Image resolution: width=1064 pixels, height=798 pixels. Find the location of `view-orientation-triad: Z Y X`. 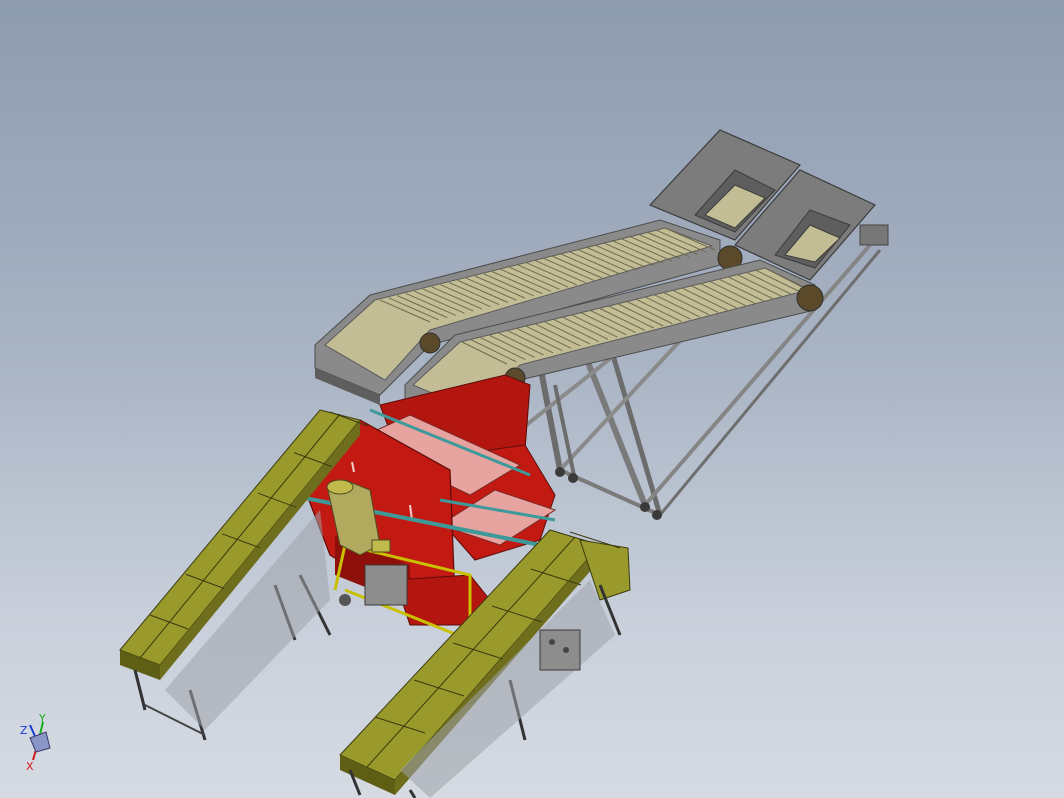

view-orientation-triad: Z Y X is located at coordinates (35, 742).